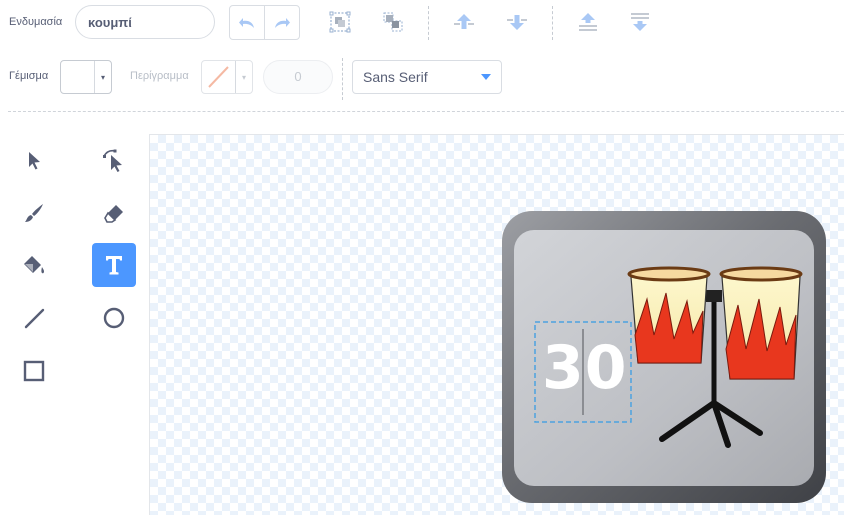  I want to click on line-icon, so click(34, 318).